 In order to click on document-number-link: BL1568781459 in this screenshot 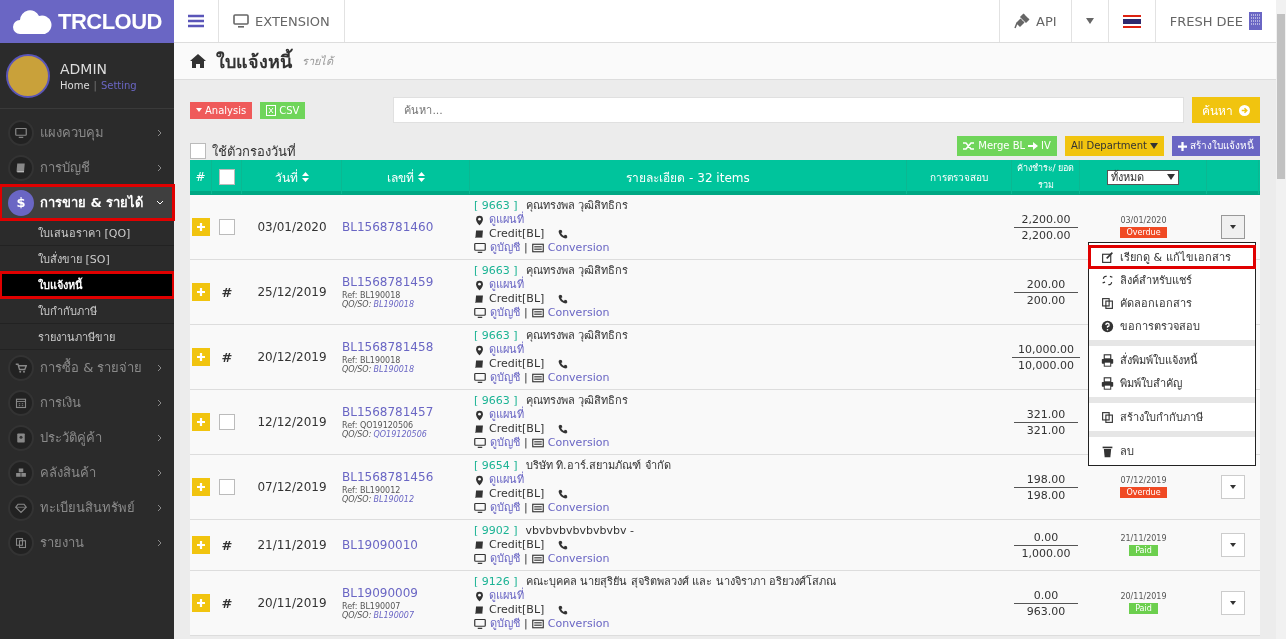, I will do `click(406, 282)`.